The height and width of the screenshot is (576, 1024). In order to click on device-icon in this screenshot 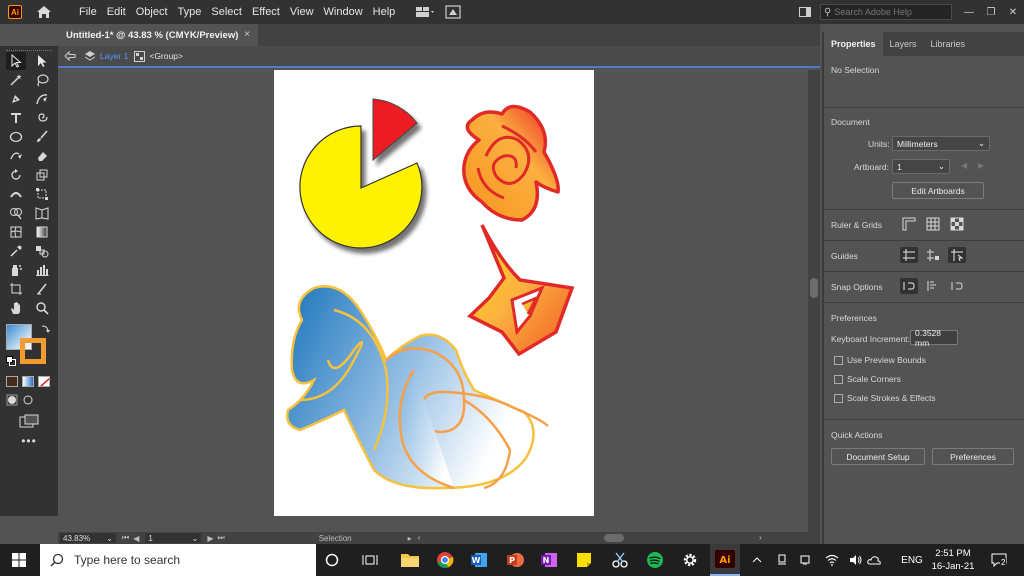, I will do `click(782, 560)`.